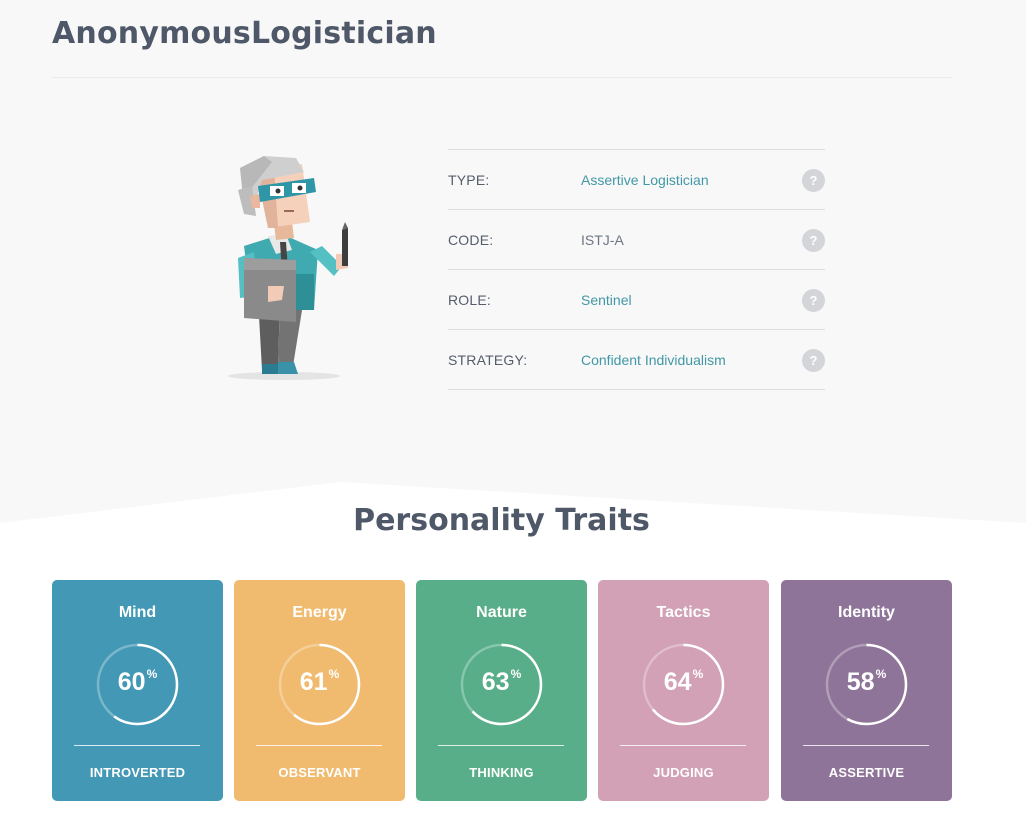 The width and height of the screenshot is (1026, 823). What do you see at coordinates (470, 299) in the screenshot?
I see `role-label: ROLE:` at bounding box center [470, 299].